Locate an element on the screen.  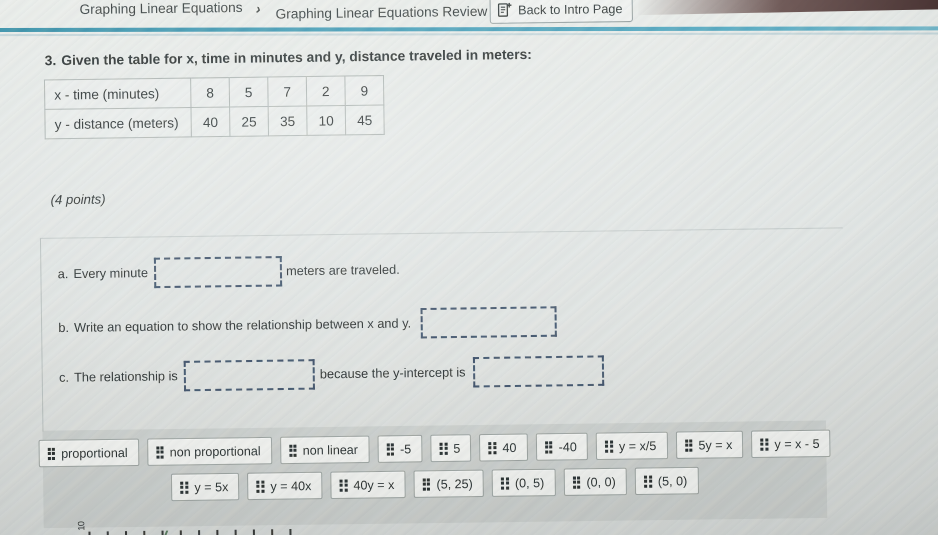
points-label: (4 points) is located at coordinates (78, 199).